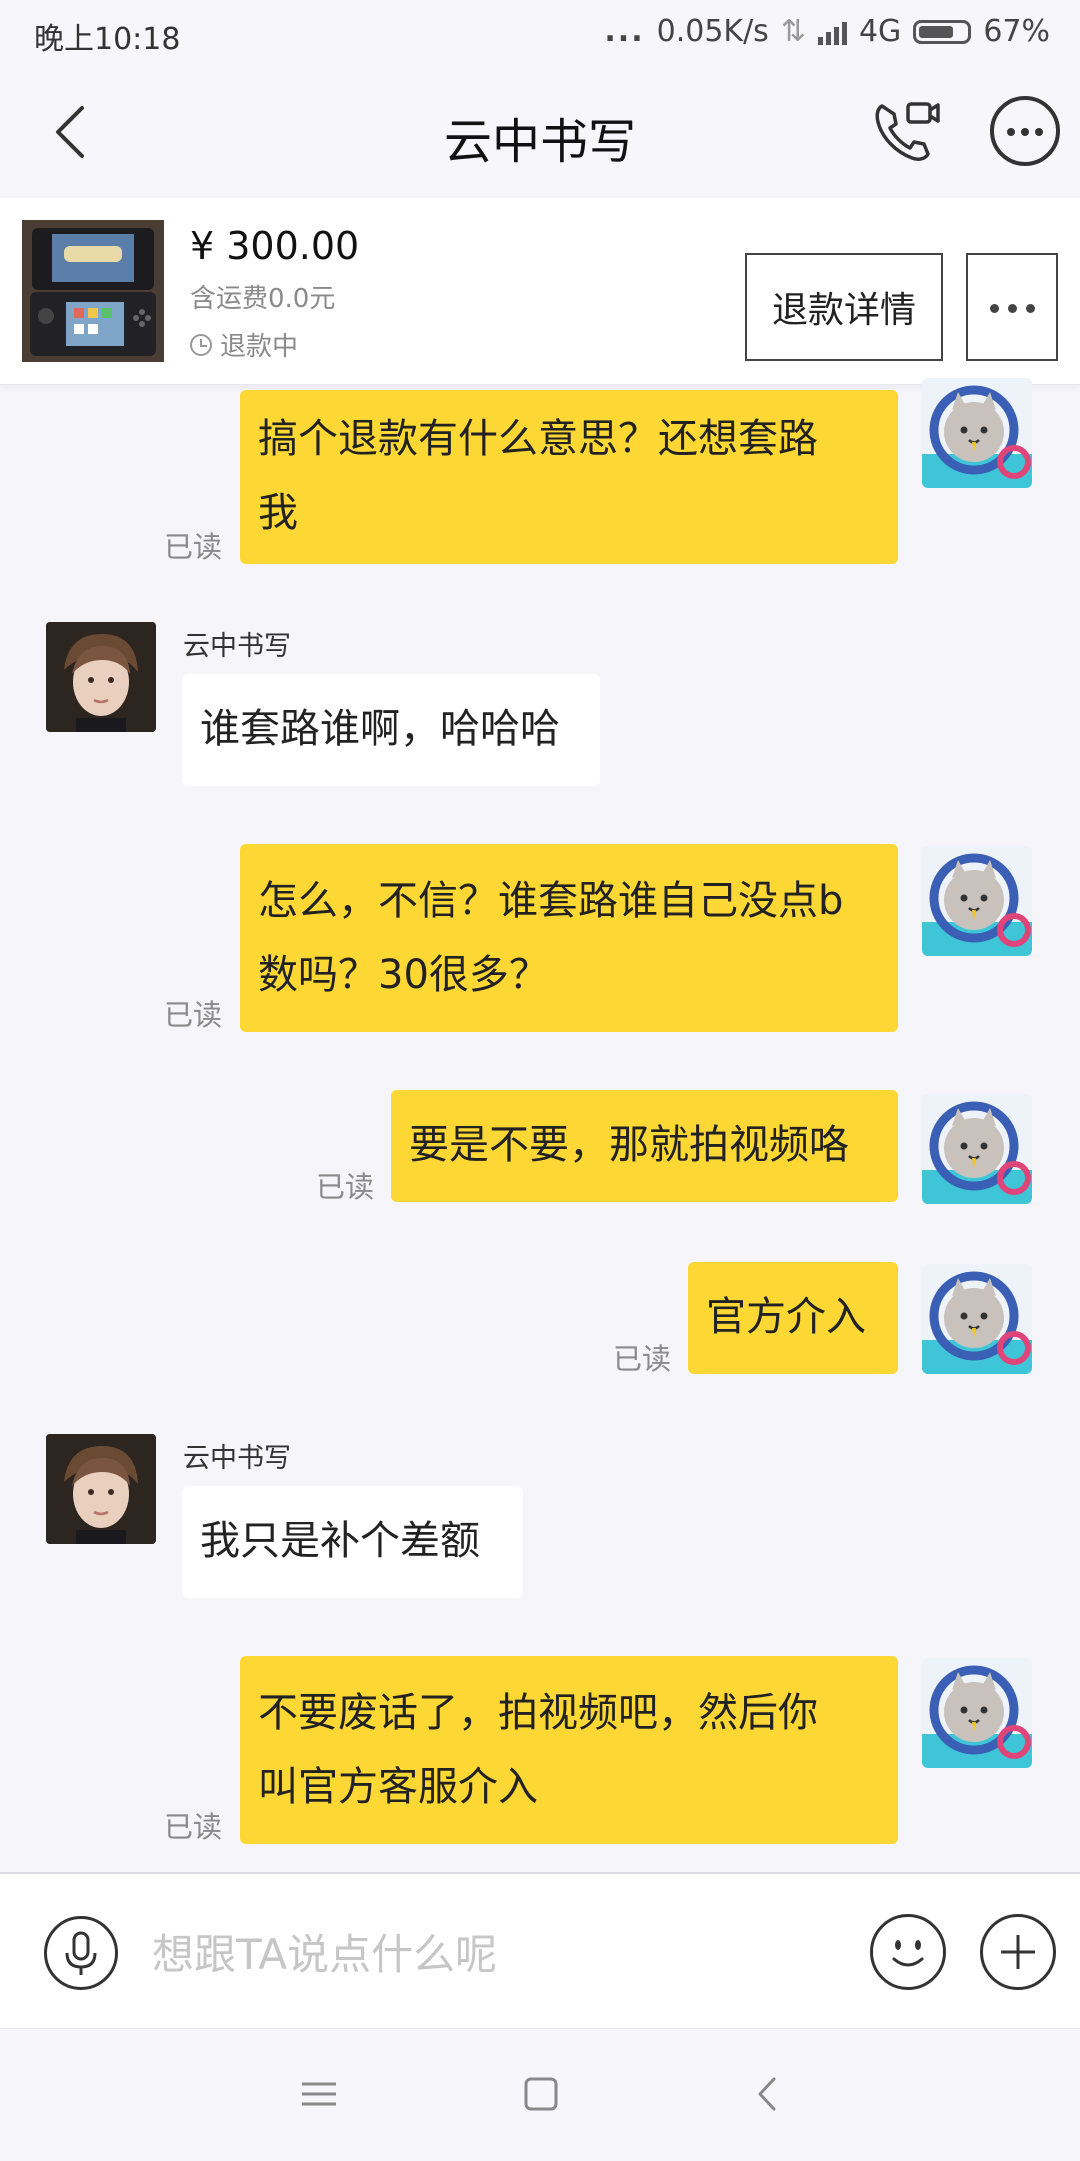 The image size is (1080, 2161). I want to click on plus-icon, so click(1018, 1952).